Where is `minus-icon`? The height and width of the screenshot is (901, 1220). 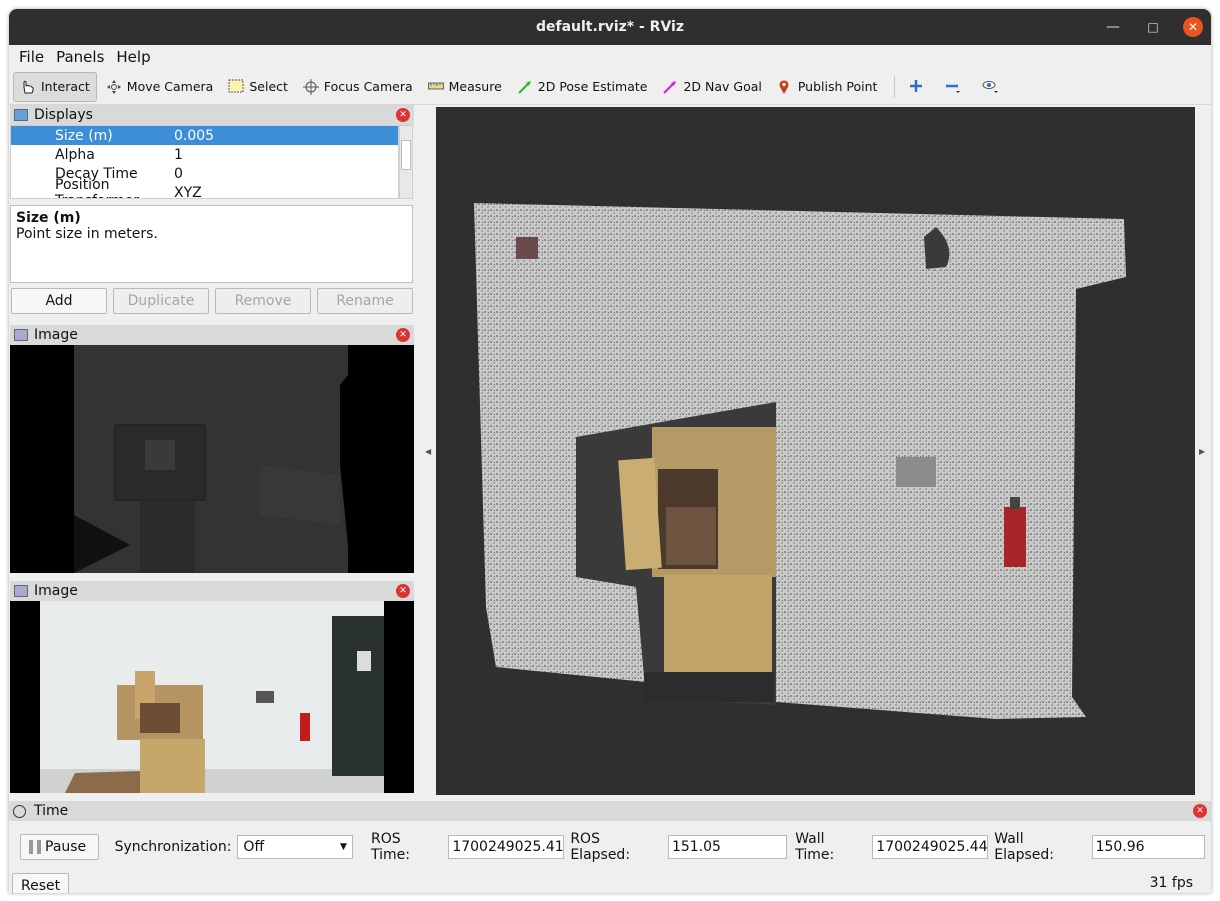
minus-icon is located at coordinates (954, 87).